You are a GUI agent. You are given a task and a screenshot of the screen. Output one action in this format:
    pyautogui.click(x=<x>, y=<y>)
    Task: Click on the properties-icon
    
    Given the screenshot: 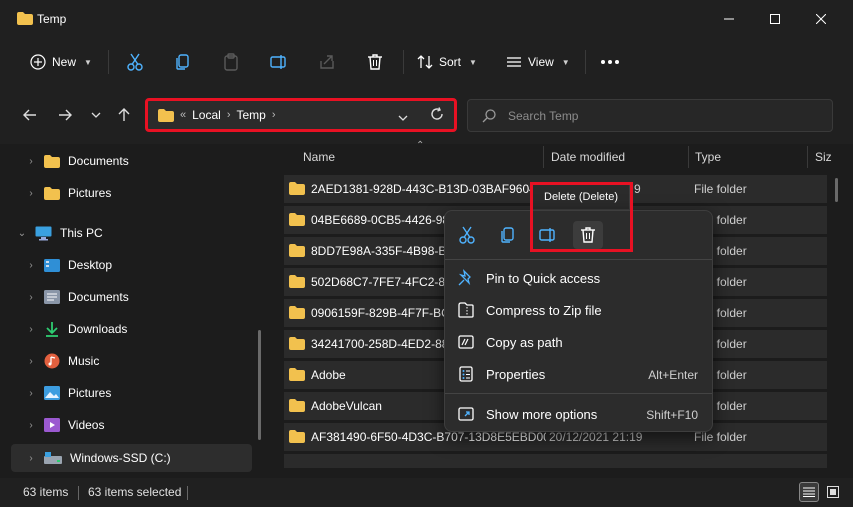 What is the action you would take?
    pyautogui.click(x=466, y=374)
    